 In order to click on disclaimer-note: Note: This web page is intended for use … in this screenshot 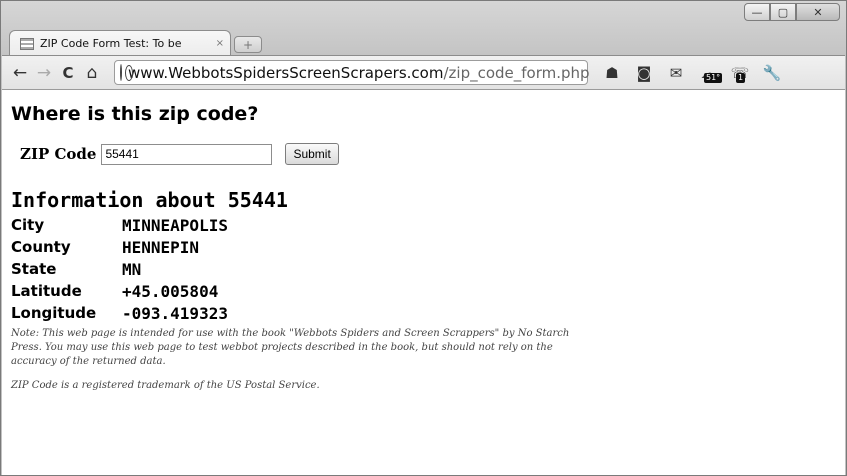, I will do `click(290, 347)`.